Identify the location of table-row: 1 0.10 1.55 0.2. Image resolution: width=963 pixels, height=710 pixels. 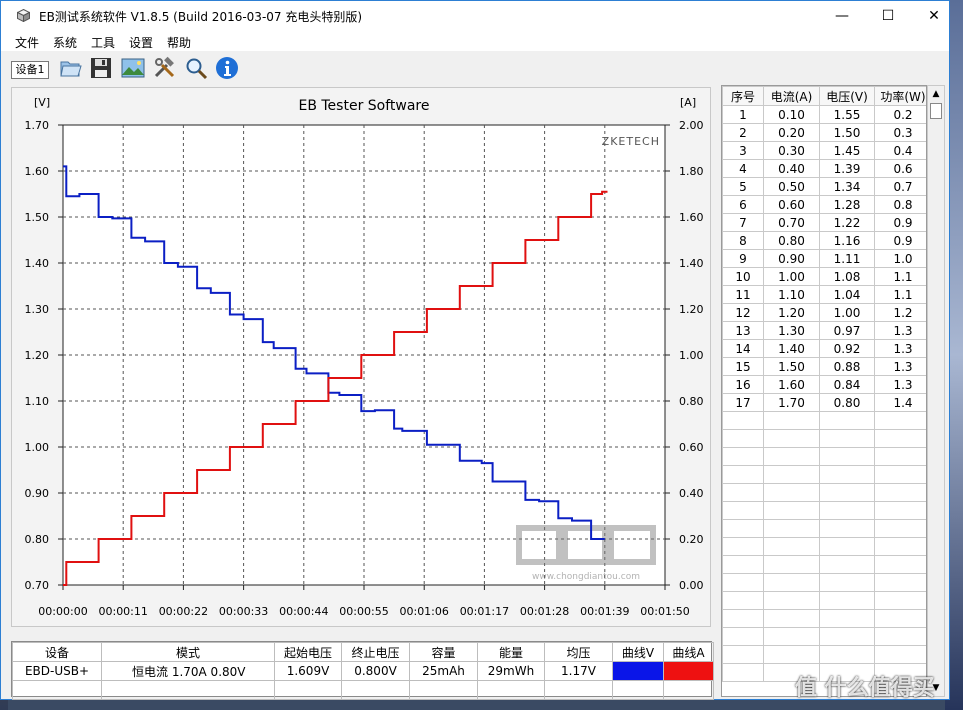
(824, 114).